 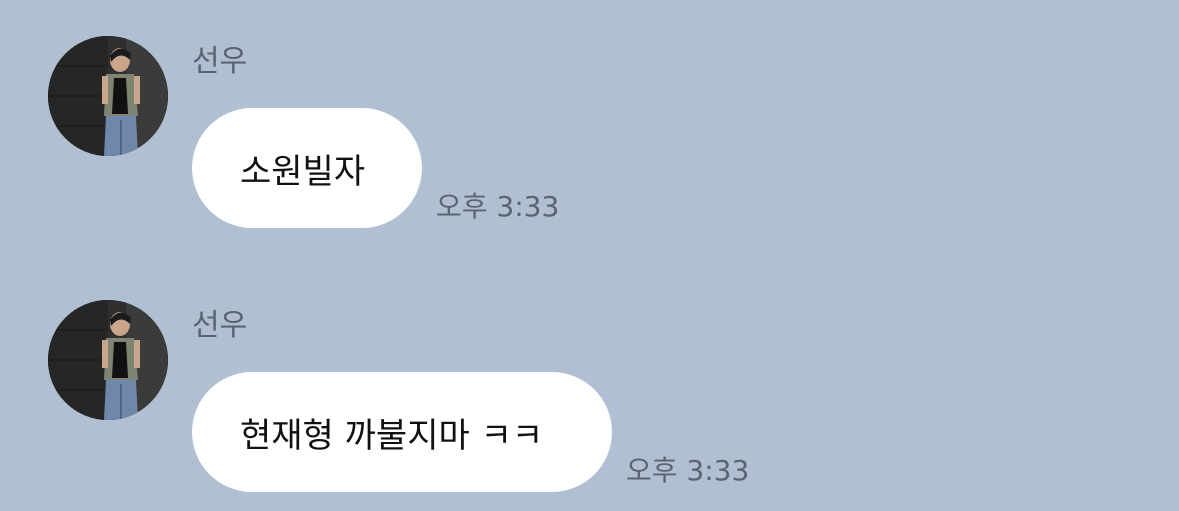 I want to click on message-bubble: 현재형 까불지마 ㅋㅋ, so click(x=402, y=432).